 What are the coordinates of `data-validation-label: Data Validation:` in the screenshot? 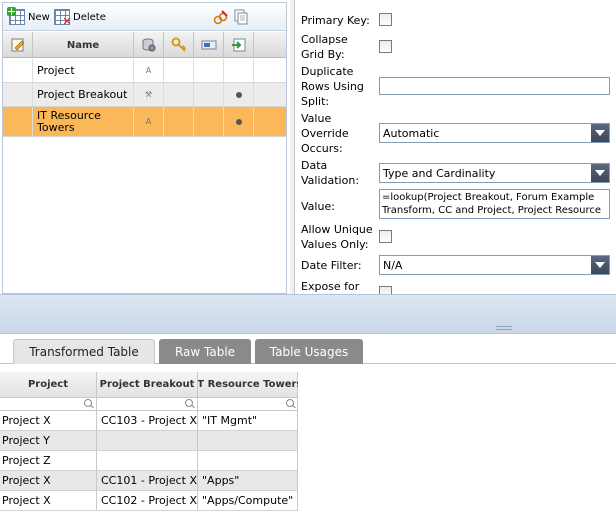 It's located at (330, 173).